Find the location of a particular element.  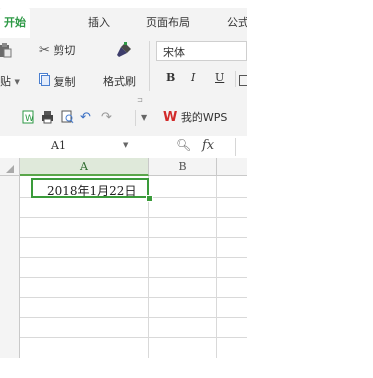

format-painter-label: 格式刷 is located at coordinates (119, 81).